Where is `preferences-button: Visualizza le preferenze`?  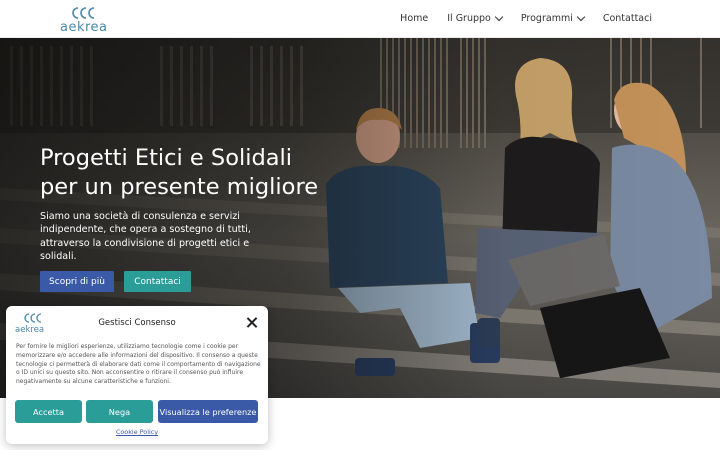 preferences-button: Visualizza le preferenze is located at coordinates (208, 411).